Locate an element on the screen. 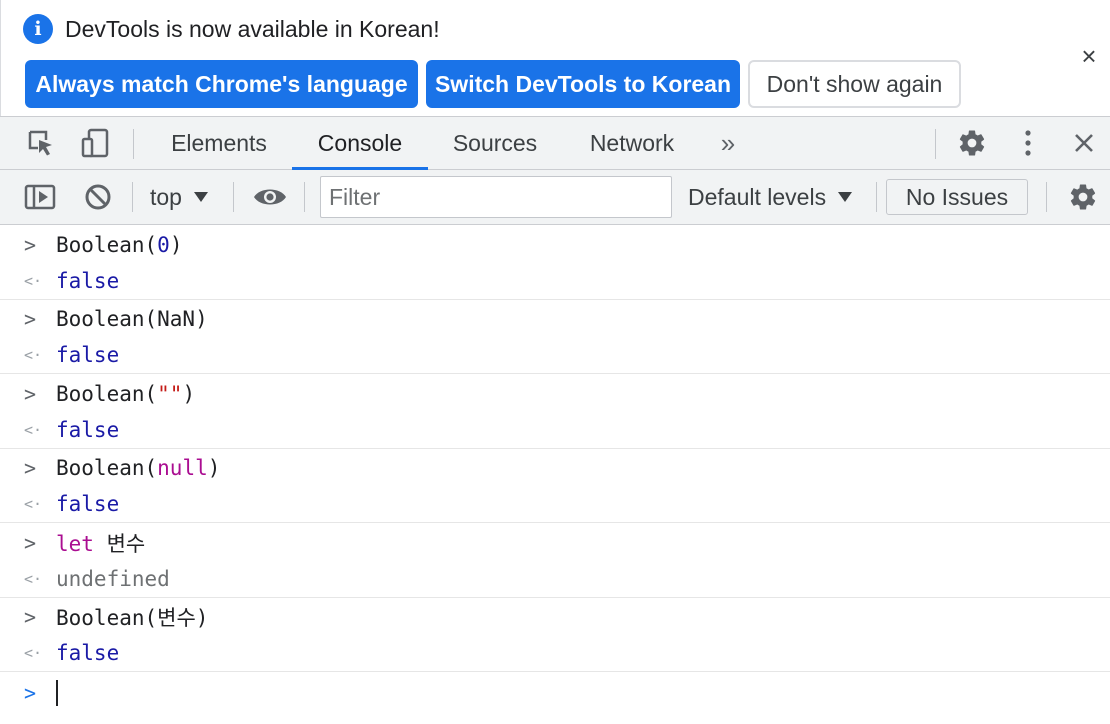 Image resolution: width=1110 pixels, height=724 pixels. tab-console: Console is located at coordinates (360, 143).